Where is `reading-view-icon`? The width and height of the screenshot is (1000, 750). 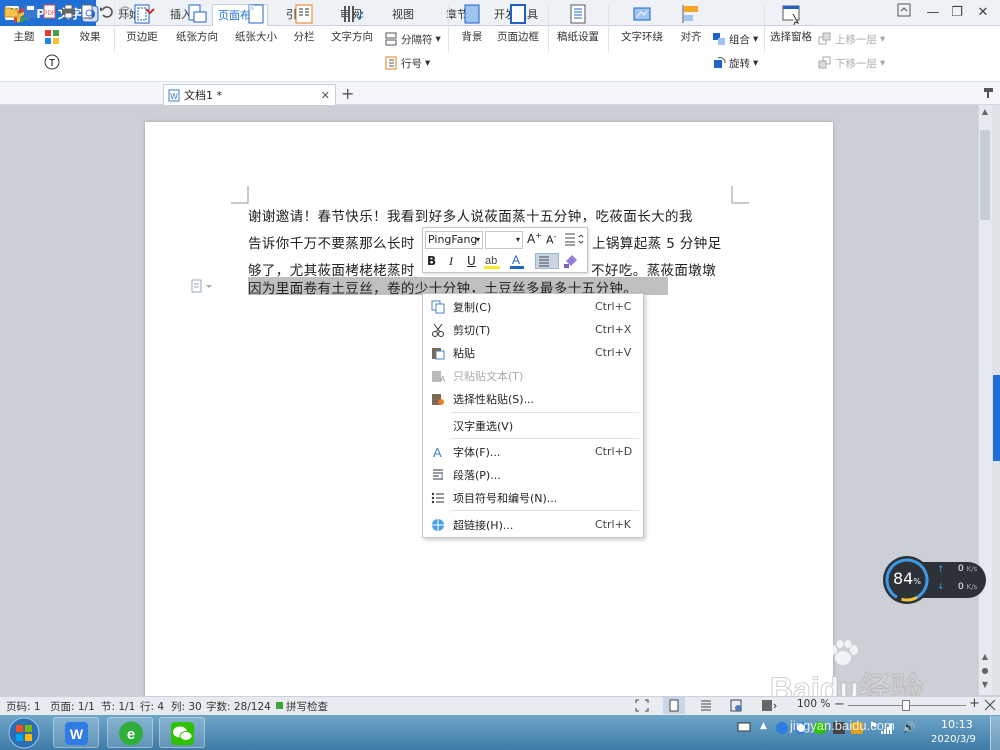 reading-view-icon is located at coordinates (769, 705).